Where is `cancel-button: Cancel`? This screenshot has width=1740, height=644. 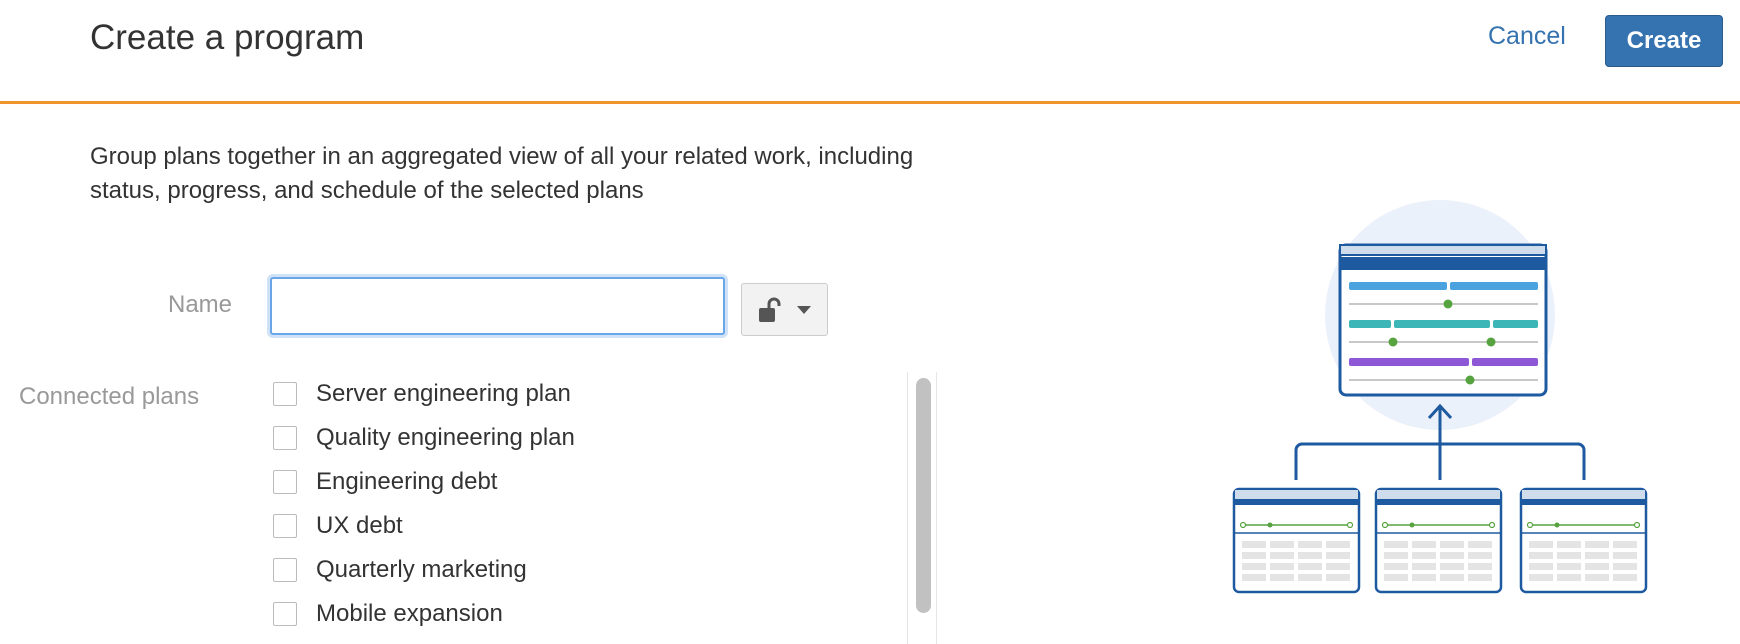 cancel-button: Cancel is located at coordinates (1527, 36).